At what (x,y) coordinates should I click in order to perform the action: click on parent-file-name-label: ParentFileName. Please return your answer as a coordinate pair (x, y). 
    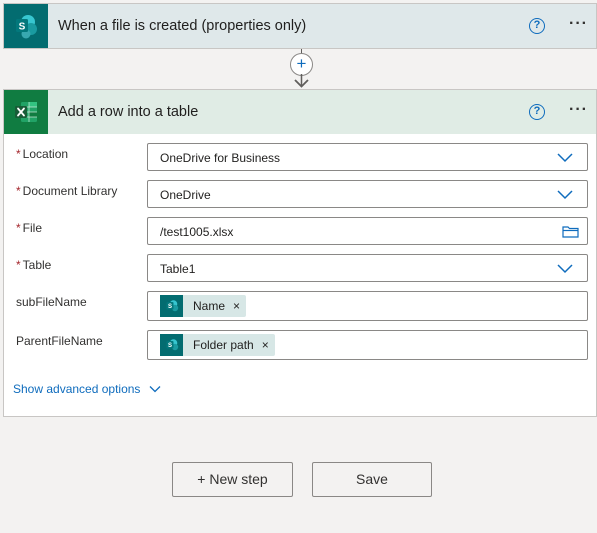
    Looking at the image, I should click on (59, 341).